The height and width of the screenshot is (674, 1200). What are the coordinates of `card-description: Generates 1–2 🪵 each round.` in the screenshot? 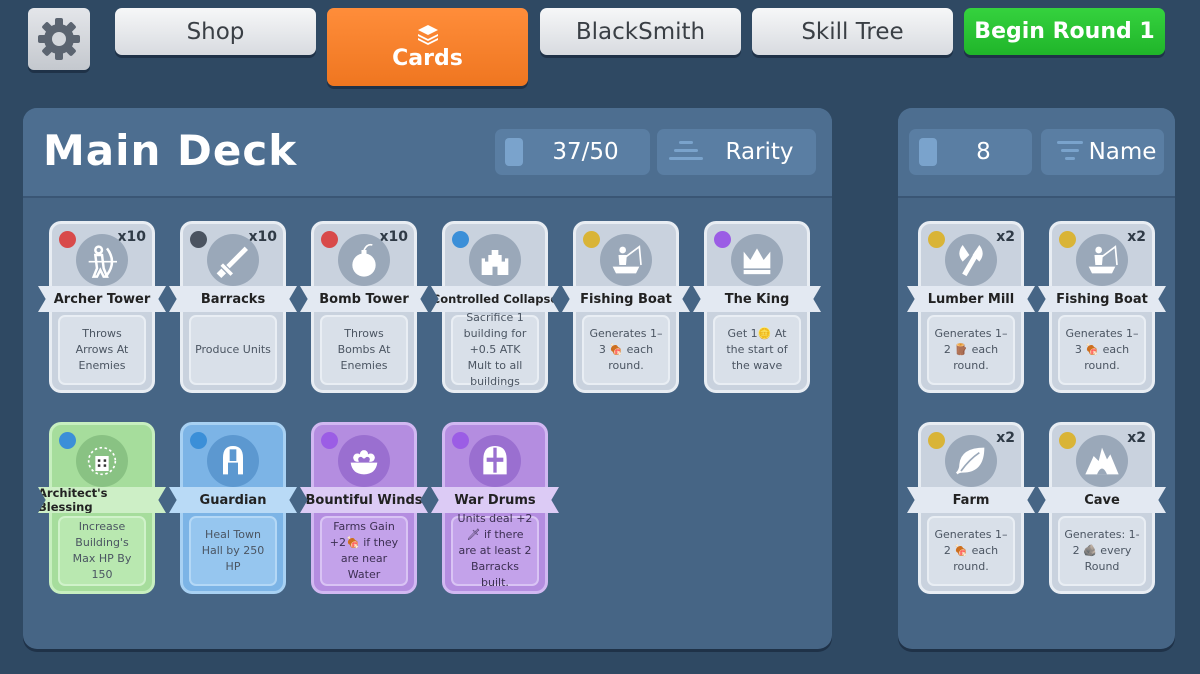 It's located at (971, 350).